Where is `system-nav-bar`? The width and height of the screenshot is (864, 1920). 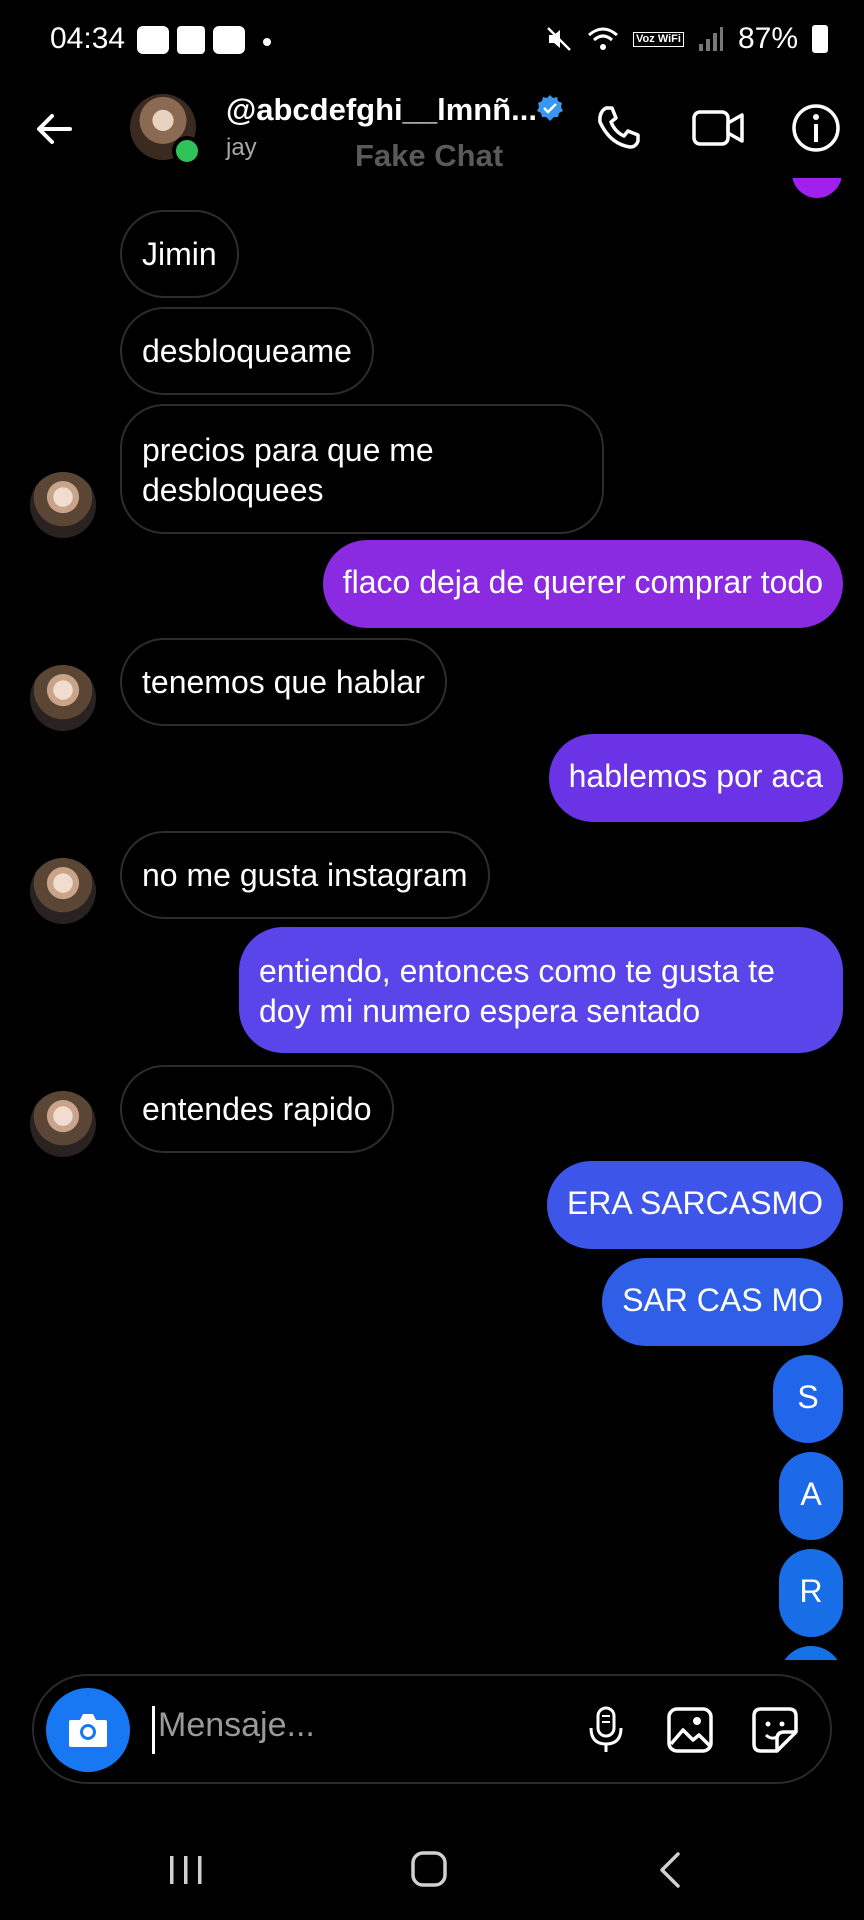 system-nav-bar is located at coordinates (432, 1870).